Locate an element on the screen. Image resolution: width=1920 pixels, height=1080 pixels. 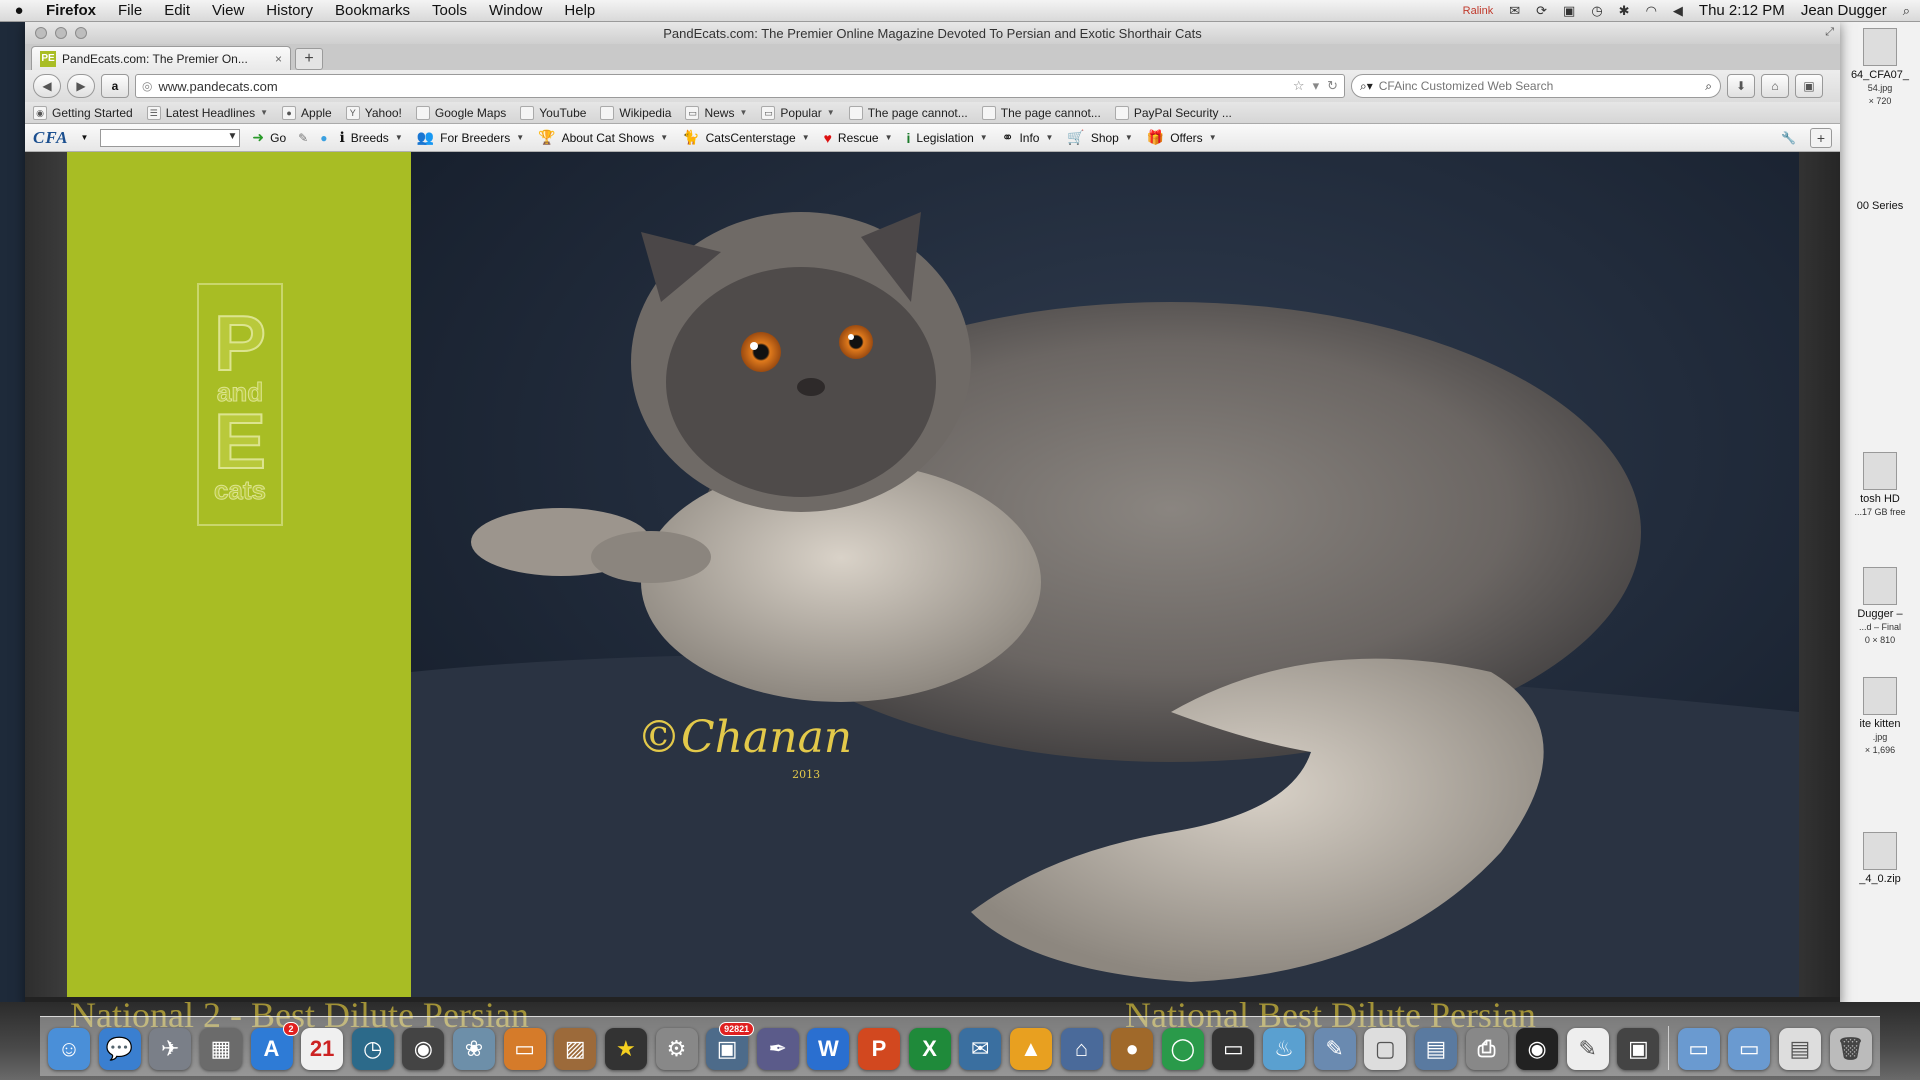
cfa-search-field: ▼ is located at coordinates (170, 137).